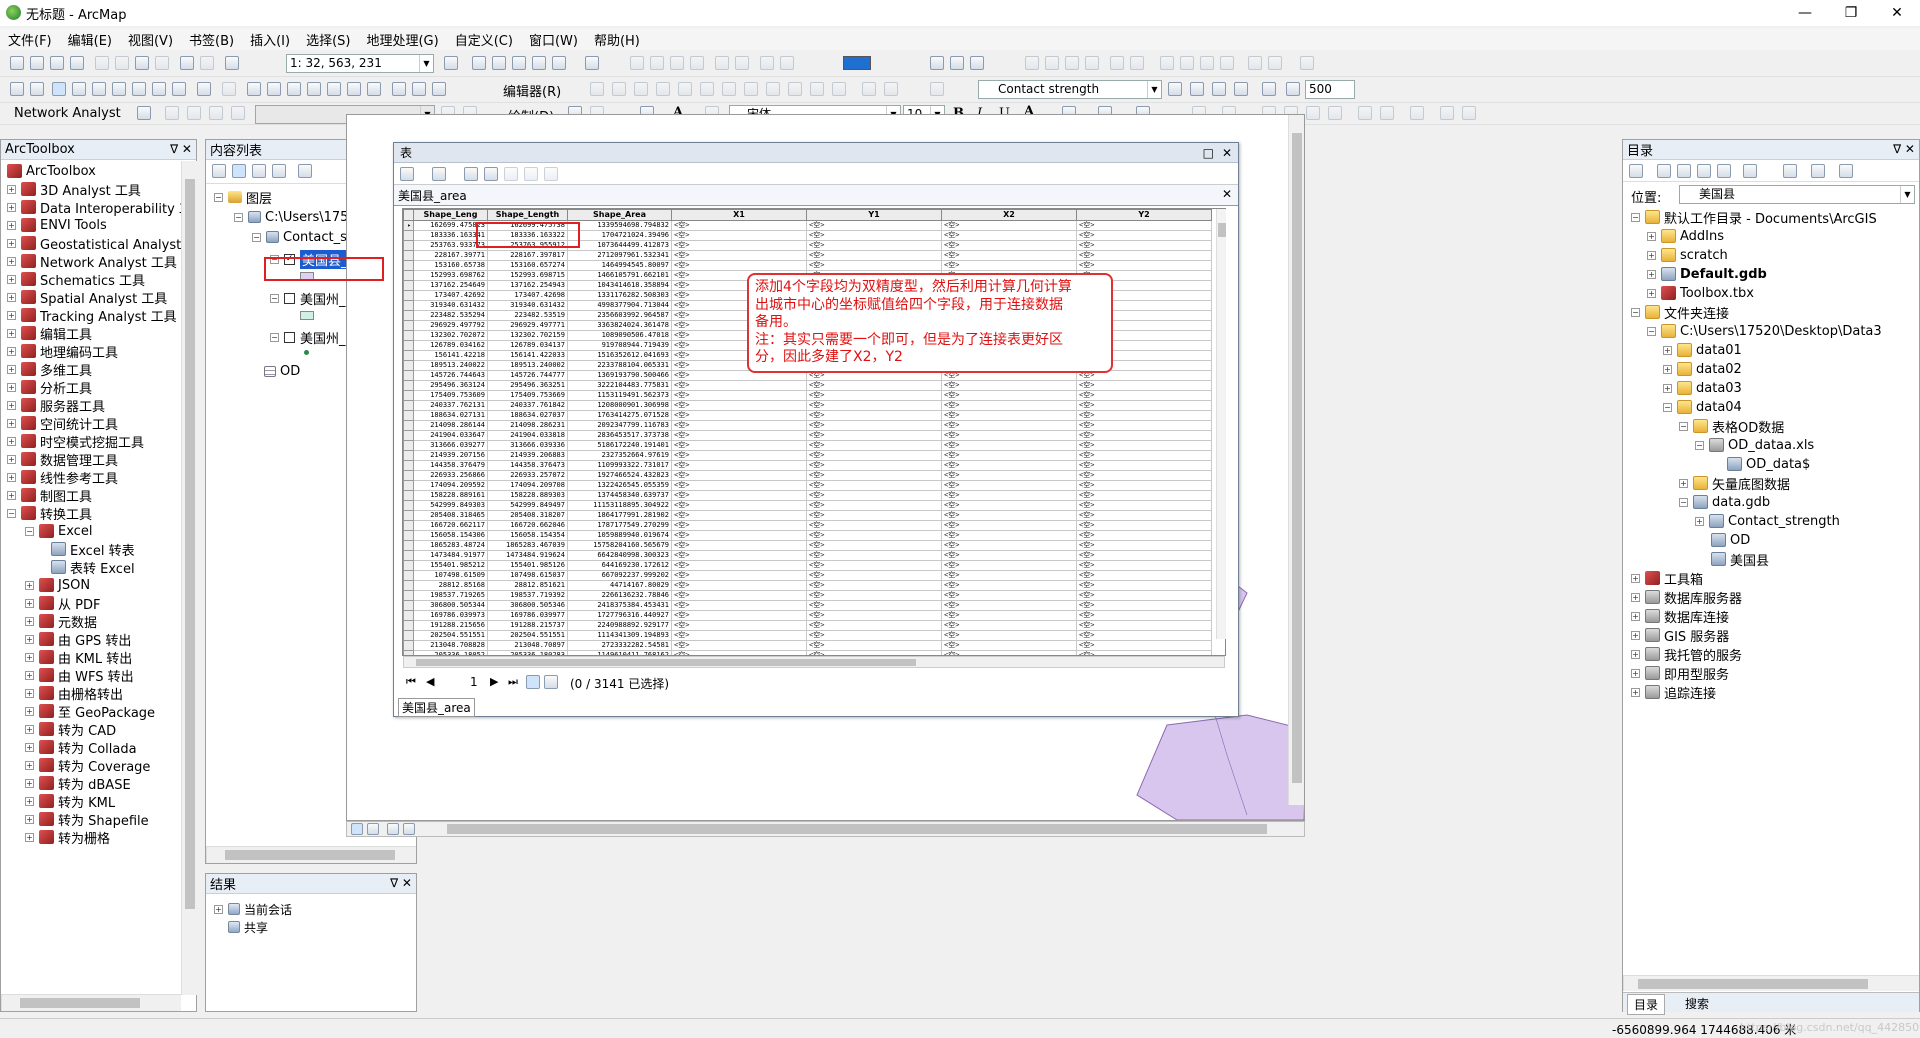  Describe the element at coordinates (17, 89) in the screenshot. I see `zoom-in-icon` at that location.